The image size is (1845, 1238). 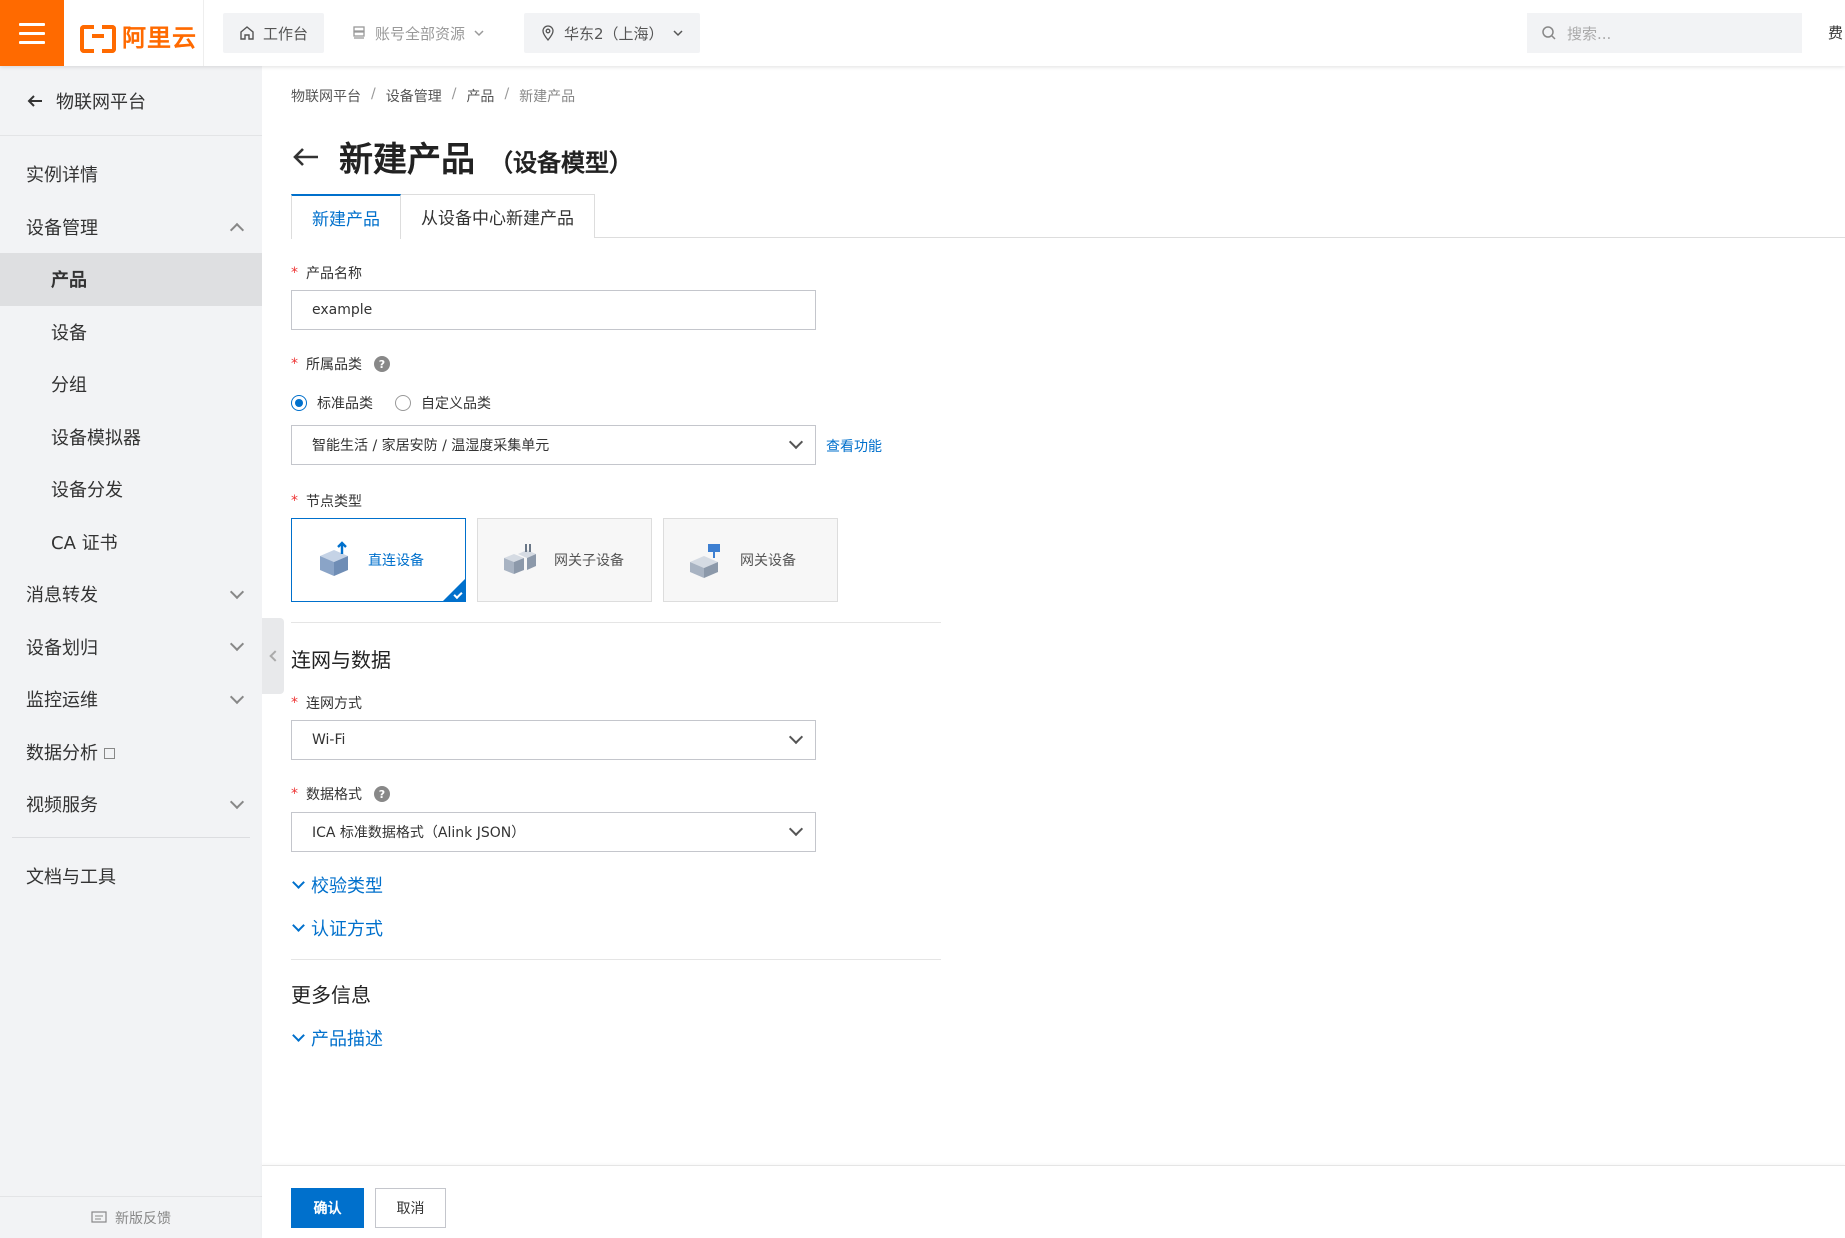 What do you see at coordinates (334, 795) in the screenshot?
I see `label-text: 数据格式` at bounding box center [334, 795].